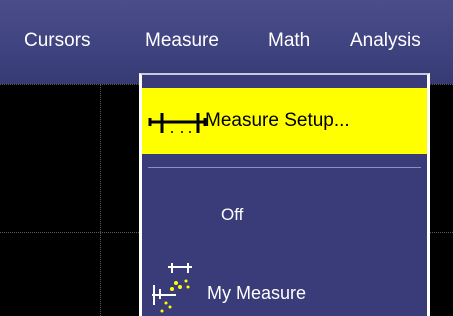 The image size is (453, 316). Describe the element at coordinates (172, 288) in the screenshot. I see `my-measure-icon` at that location.